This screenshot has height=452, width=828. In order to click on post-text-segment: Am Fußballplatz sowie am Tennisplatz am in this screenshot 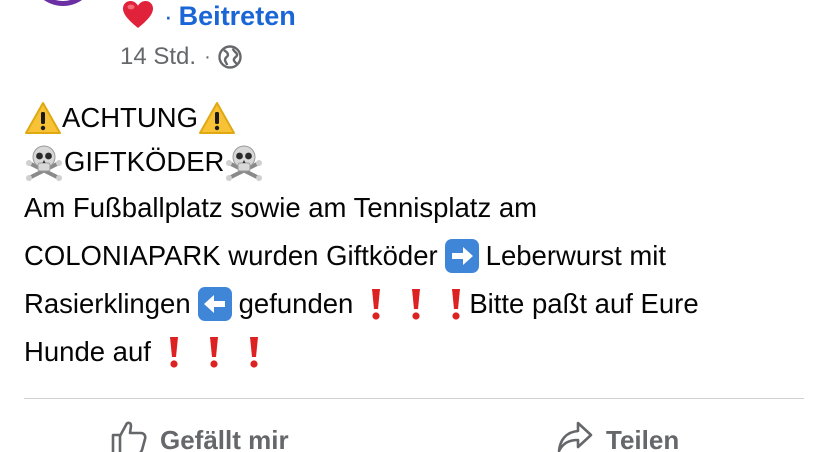, I will do `click(281, 207)`.